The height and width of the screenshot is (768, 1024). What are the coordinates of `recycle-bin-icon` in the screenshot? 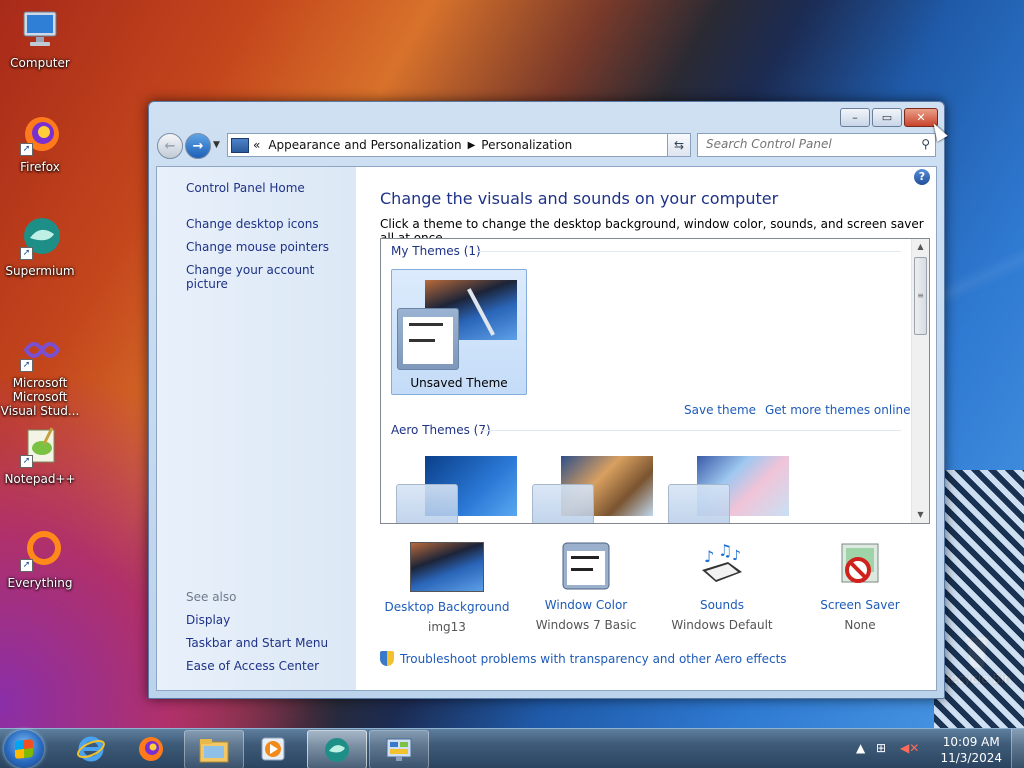 It's located at (977, 652).